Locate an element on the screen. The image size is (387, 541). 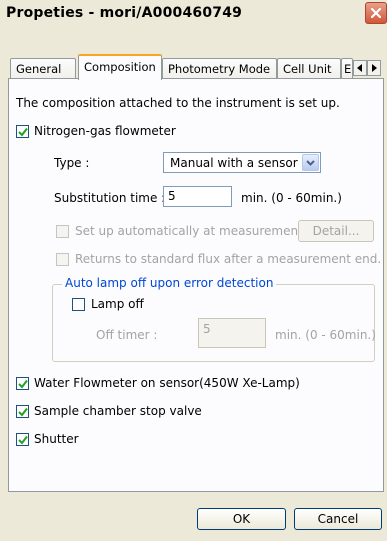
off-timer-input: 5 is located at coordinates (232, 333).